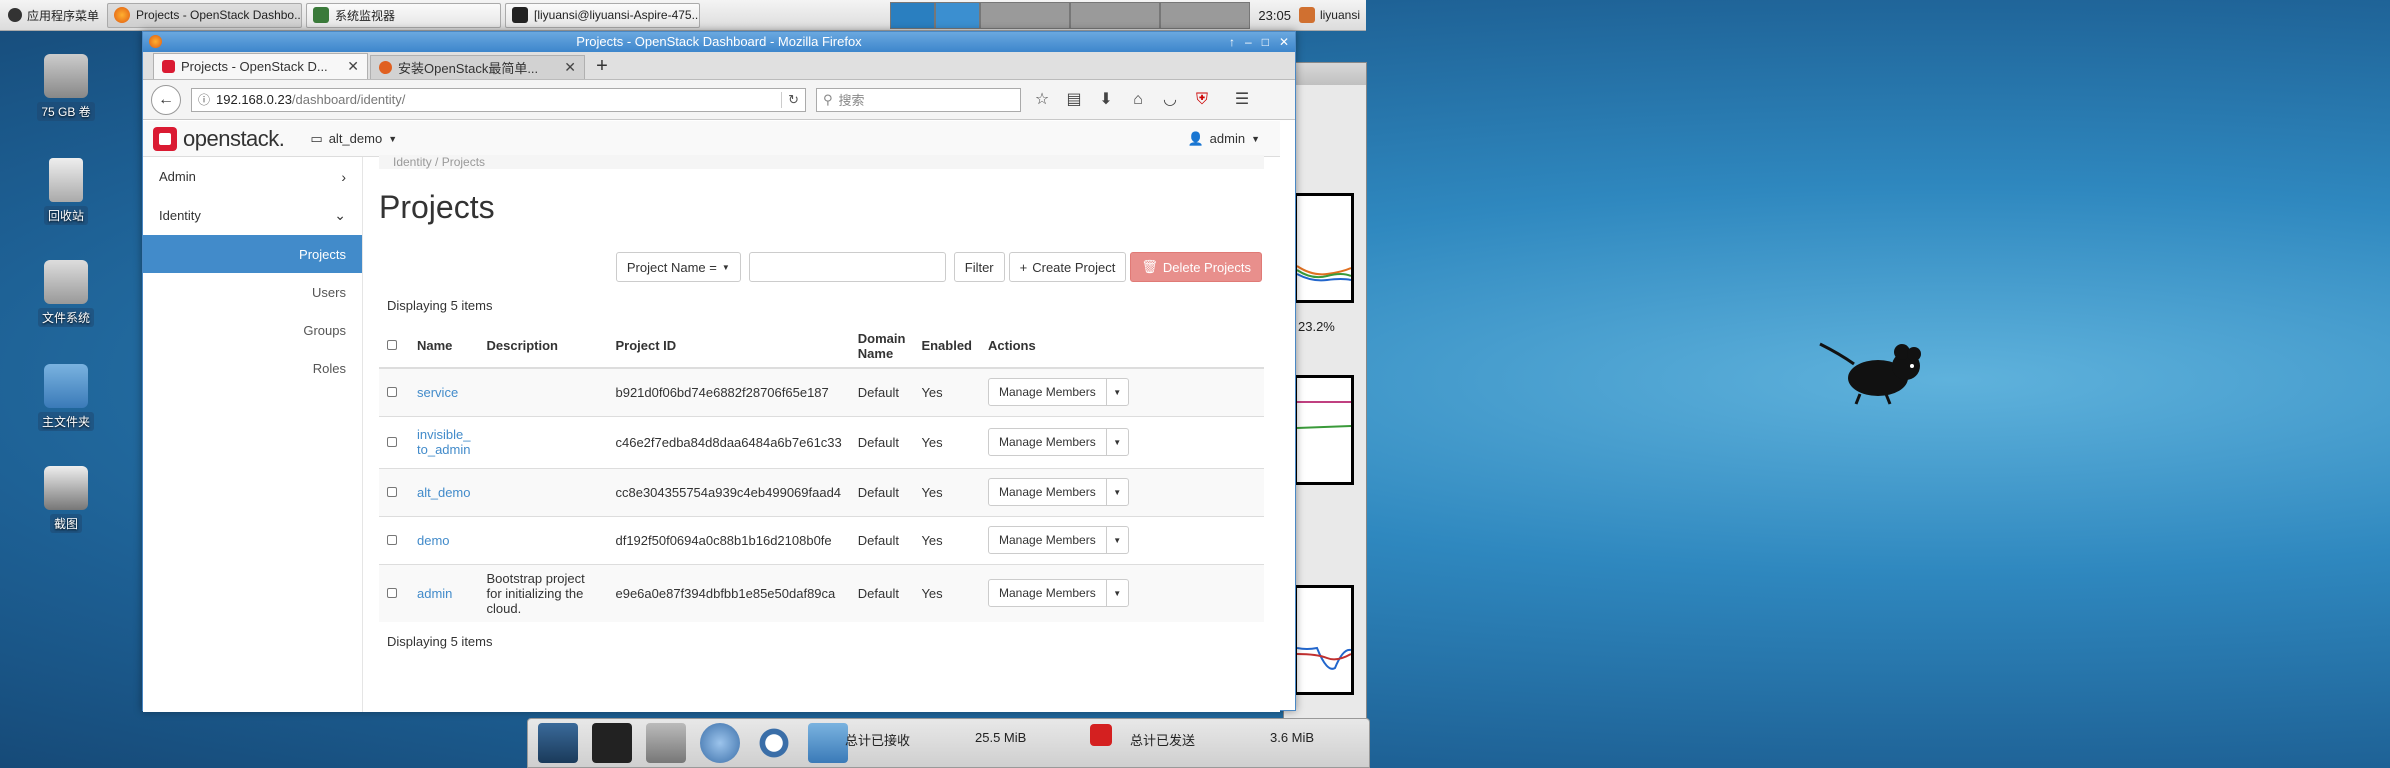 The height and width of the screenshot is (768, 2390). I want to click on workspace-switcher, so click(1070, 15).